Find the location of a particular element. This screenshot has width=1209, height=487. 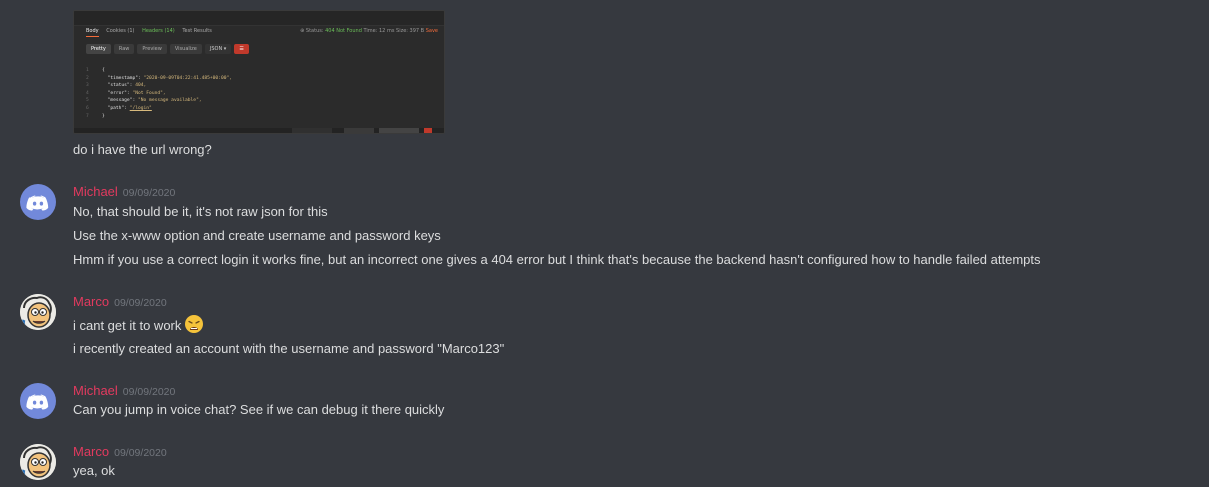

message-text: do i have the url wrong? is located at coordinates (142, 149).